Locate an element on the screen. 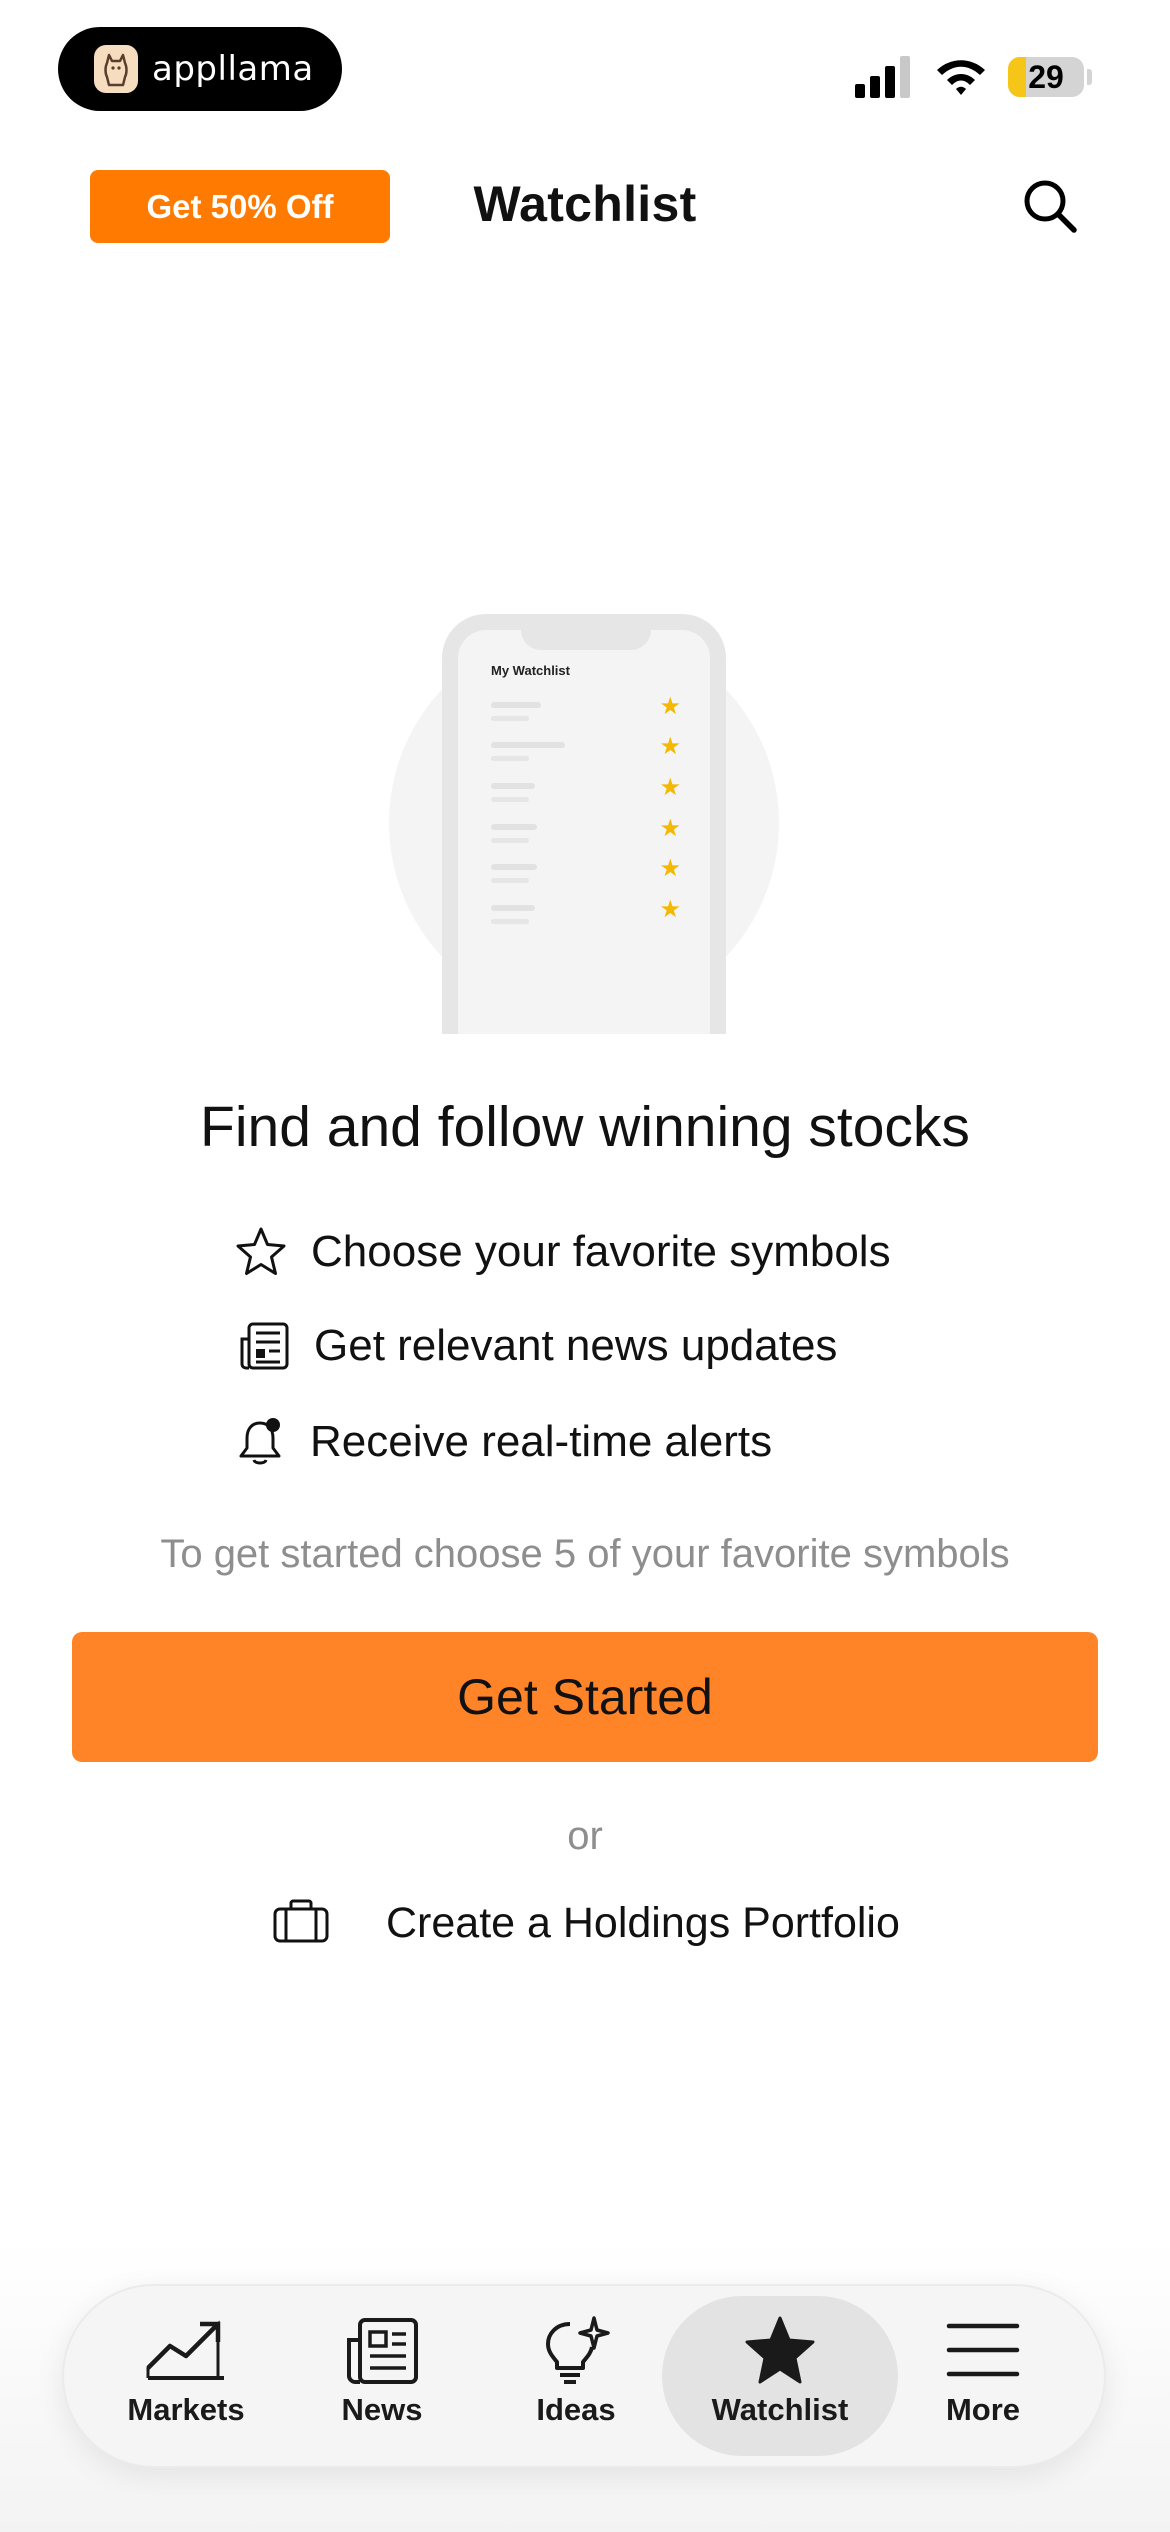  star-outline-icon is located at coordinates (261, 1252).